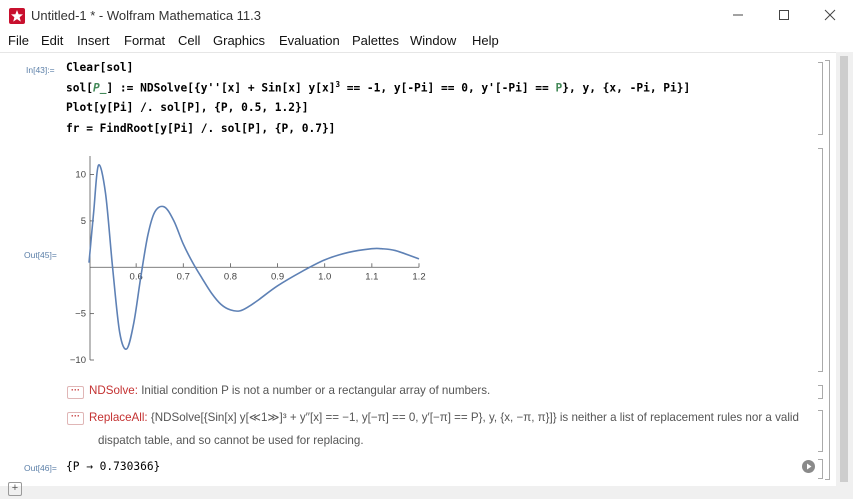 The image size is (853, 500). Describe the element at coordinates (808, 466) in the screenshot. I see `suggestions-arrow-icon` at that location.